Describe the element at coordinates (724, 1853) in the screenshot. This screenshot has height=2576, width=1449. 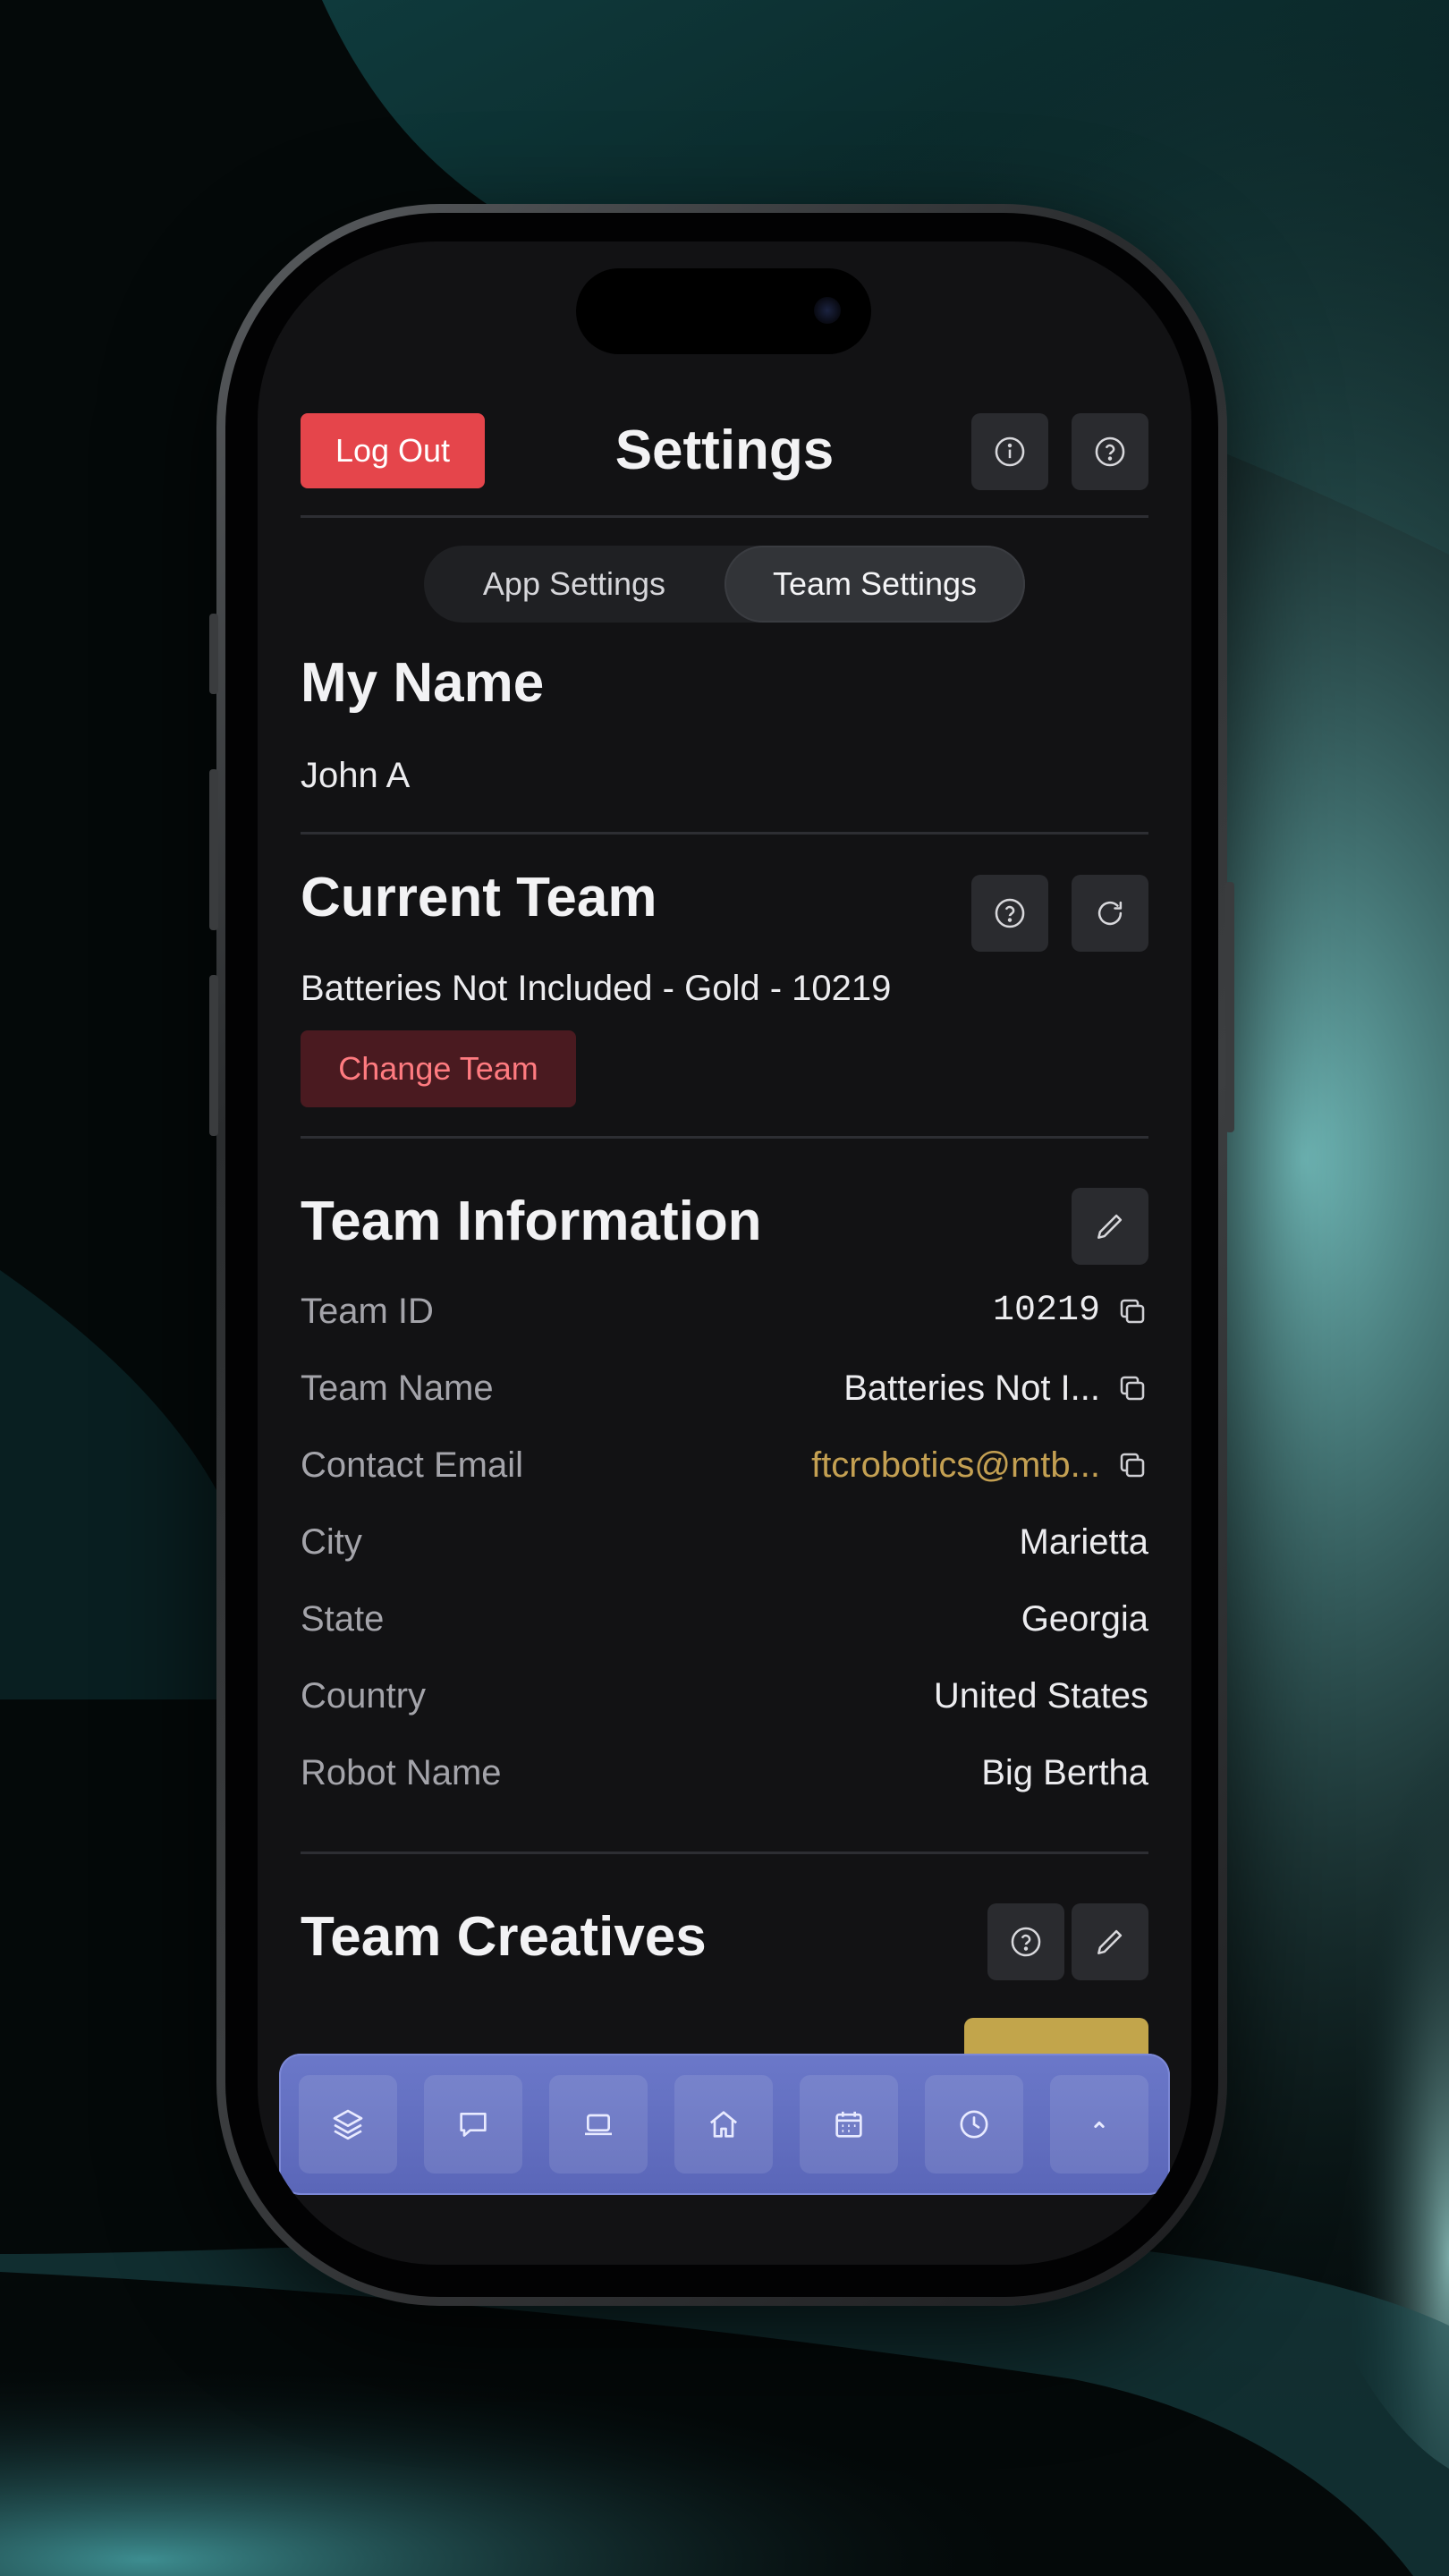
I see `team-info-divider` at that location.